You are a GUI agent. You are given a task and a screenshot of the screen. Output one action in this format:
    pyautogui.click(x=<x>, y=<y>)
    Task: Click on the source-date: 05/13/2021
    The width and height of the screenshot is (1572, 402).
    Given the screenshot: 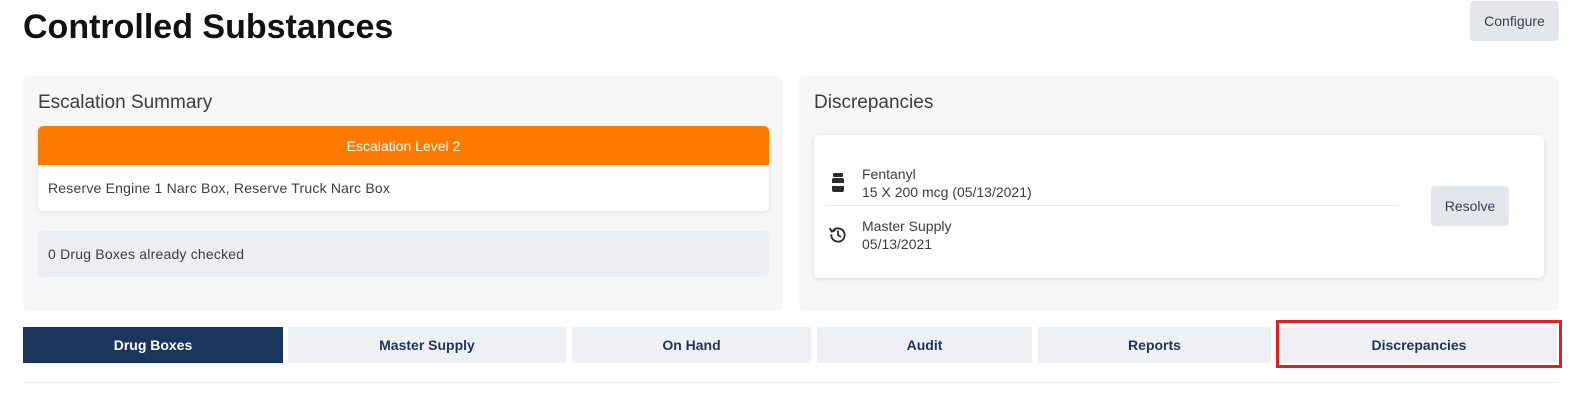 What is the action you would take?
    pyautogui.click(x=897, y=244)
    